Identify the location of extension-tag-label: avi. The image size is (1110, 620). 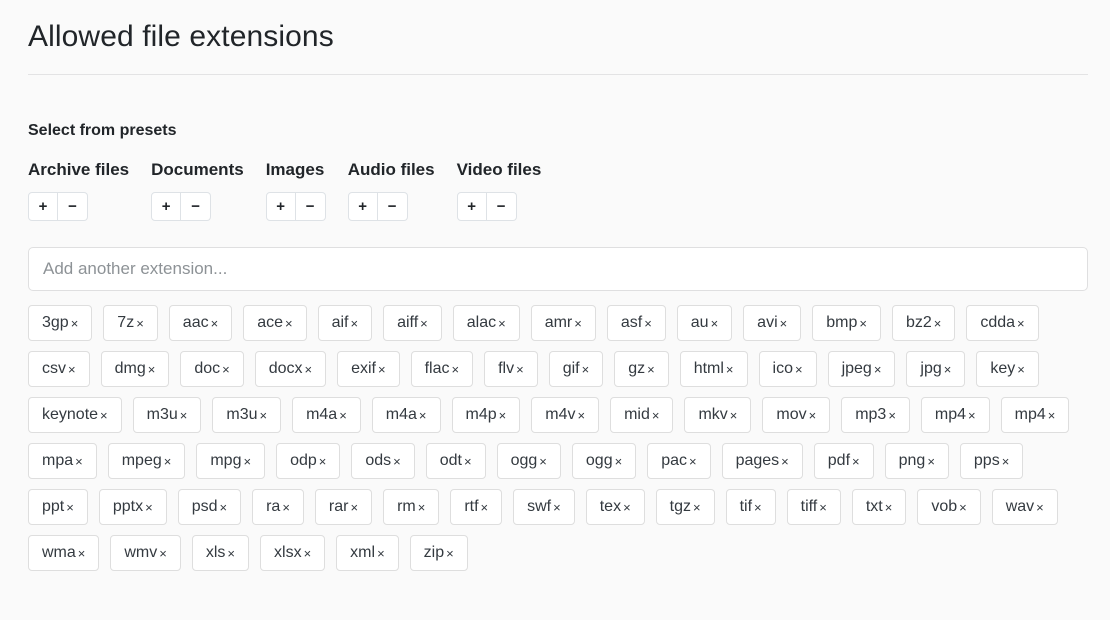
(767, 322).